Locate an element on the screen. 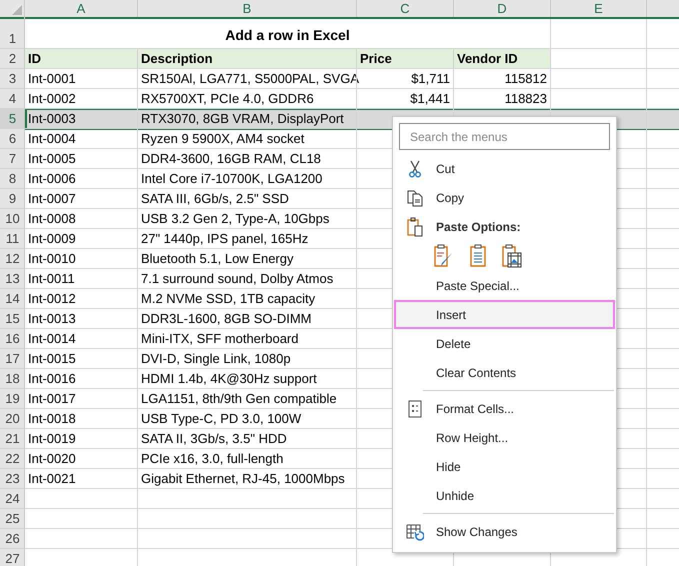 Image resolution: width=679 pixels, height=566 pixels. row-header: 27 is located at coordinates (12, 557).